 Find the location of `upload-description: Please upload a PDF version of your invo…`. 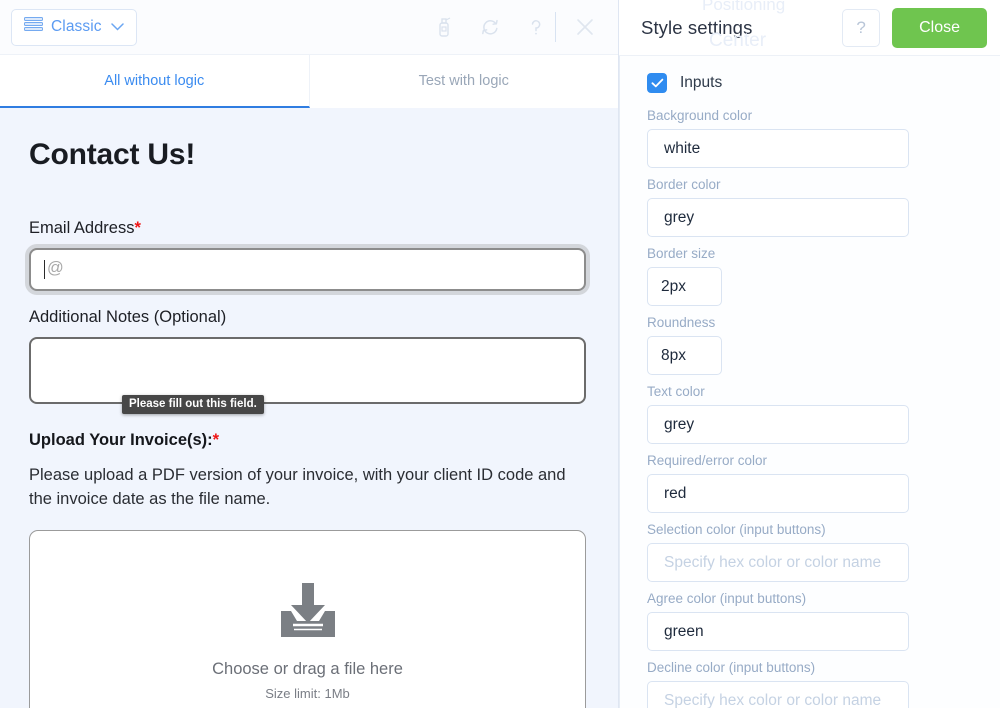

upload-description: Please upload a PDF version of your invo… is located at coordinates (297, 487).